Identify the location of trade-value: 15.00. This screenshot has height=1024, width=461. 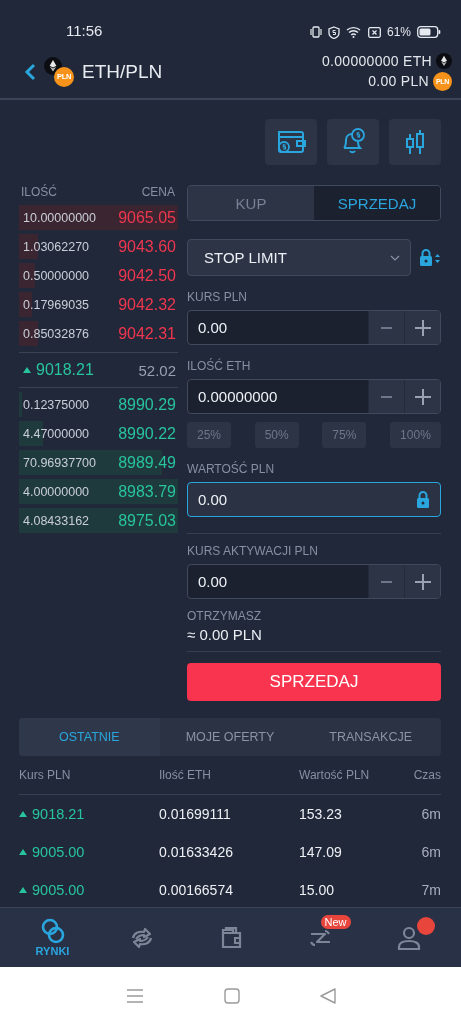
(317, 890).